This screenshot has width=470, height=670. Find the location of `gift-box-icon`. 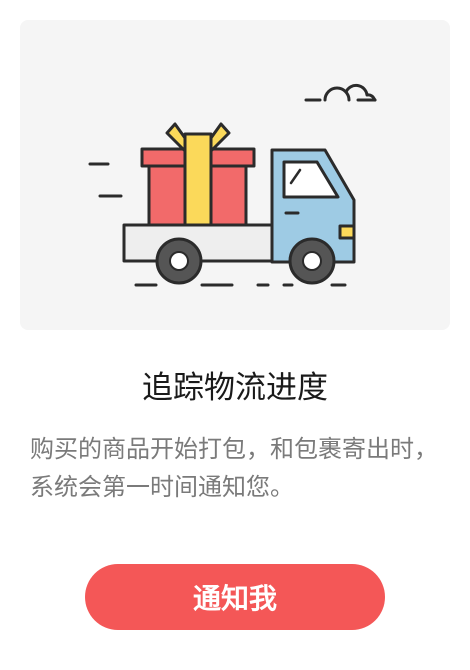

gift-box-icon is located at coordinates (198, 175).